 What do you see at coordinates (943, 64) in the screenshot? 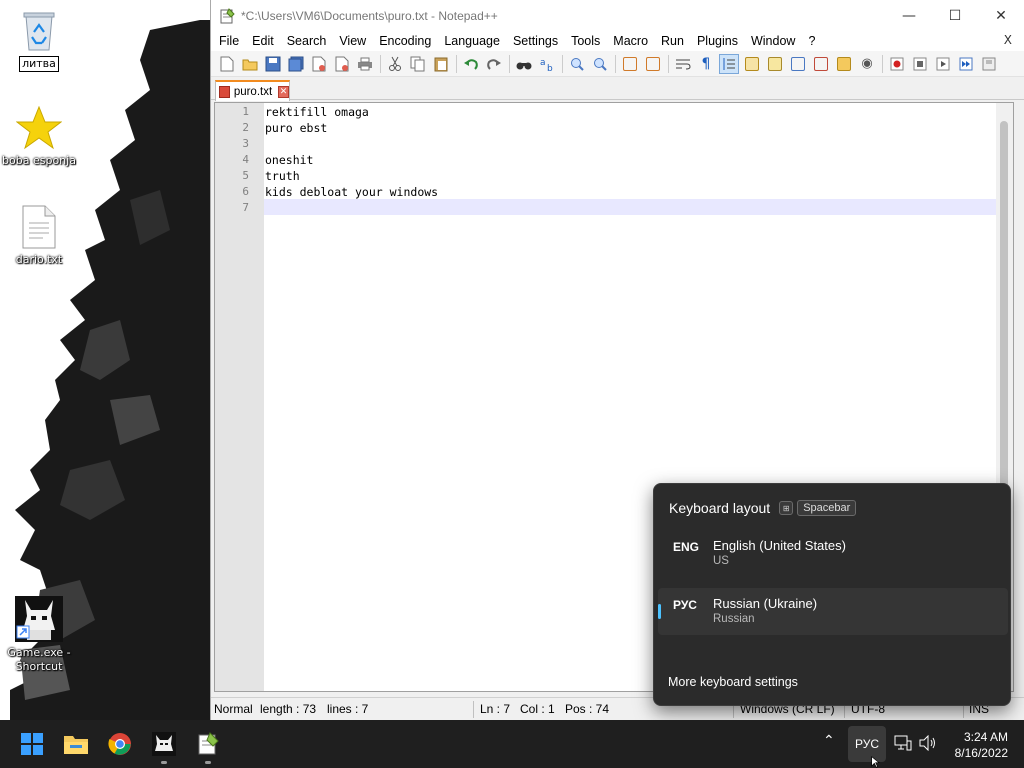
I see `macro-play-button` at bounding box center [943, 64].